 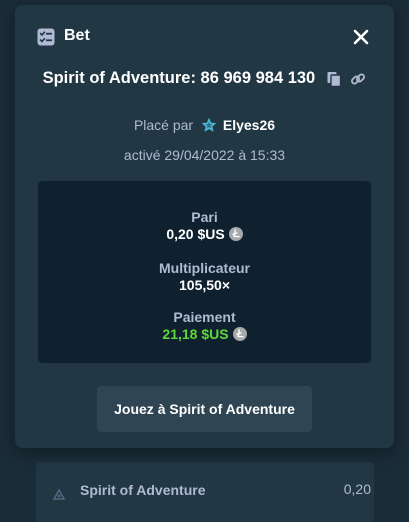 What do you see at coordinates (59, 494) in the screenshot?
I see `slots-icon` at bounding box center [59, 494].